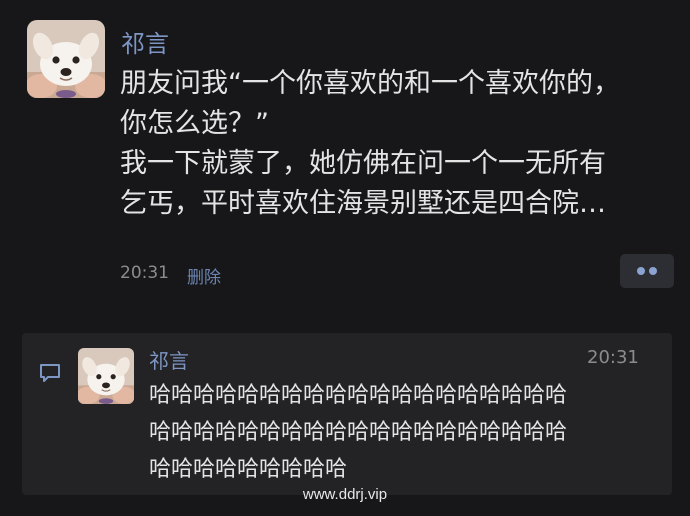  I want to click on post-text-line: 朋友问我“一个你喜欢的和一个喜欢你的，, so click(370, 83).